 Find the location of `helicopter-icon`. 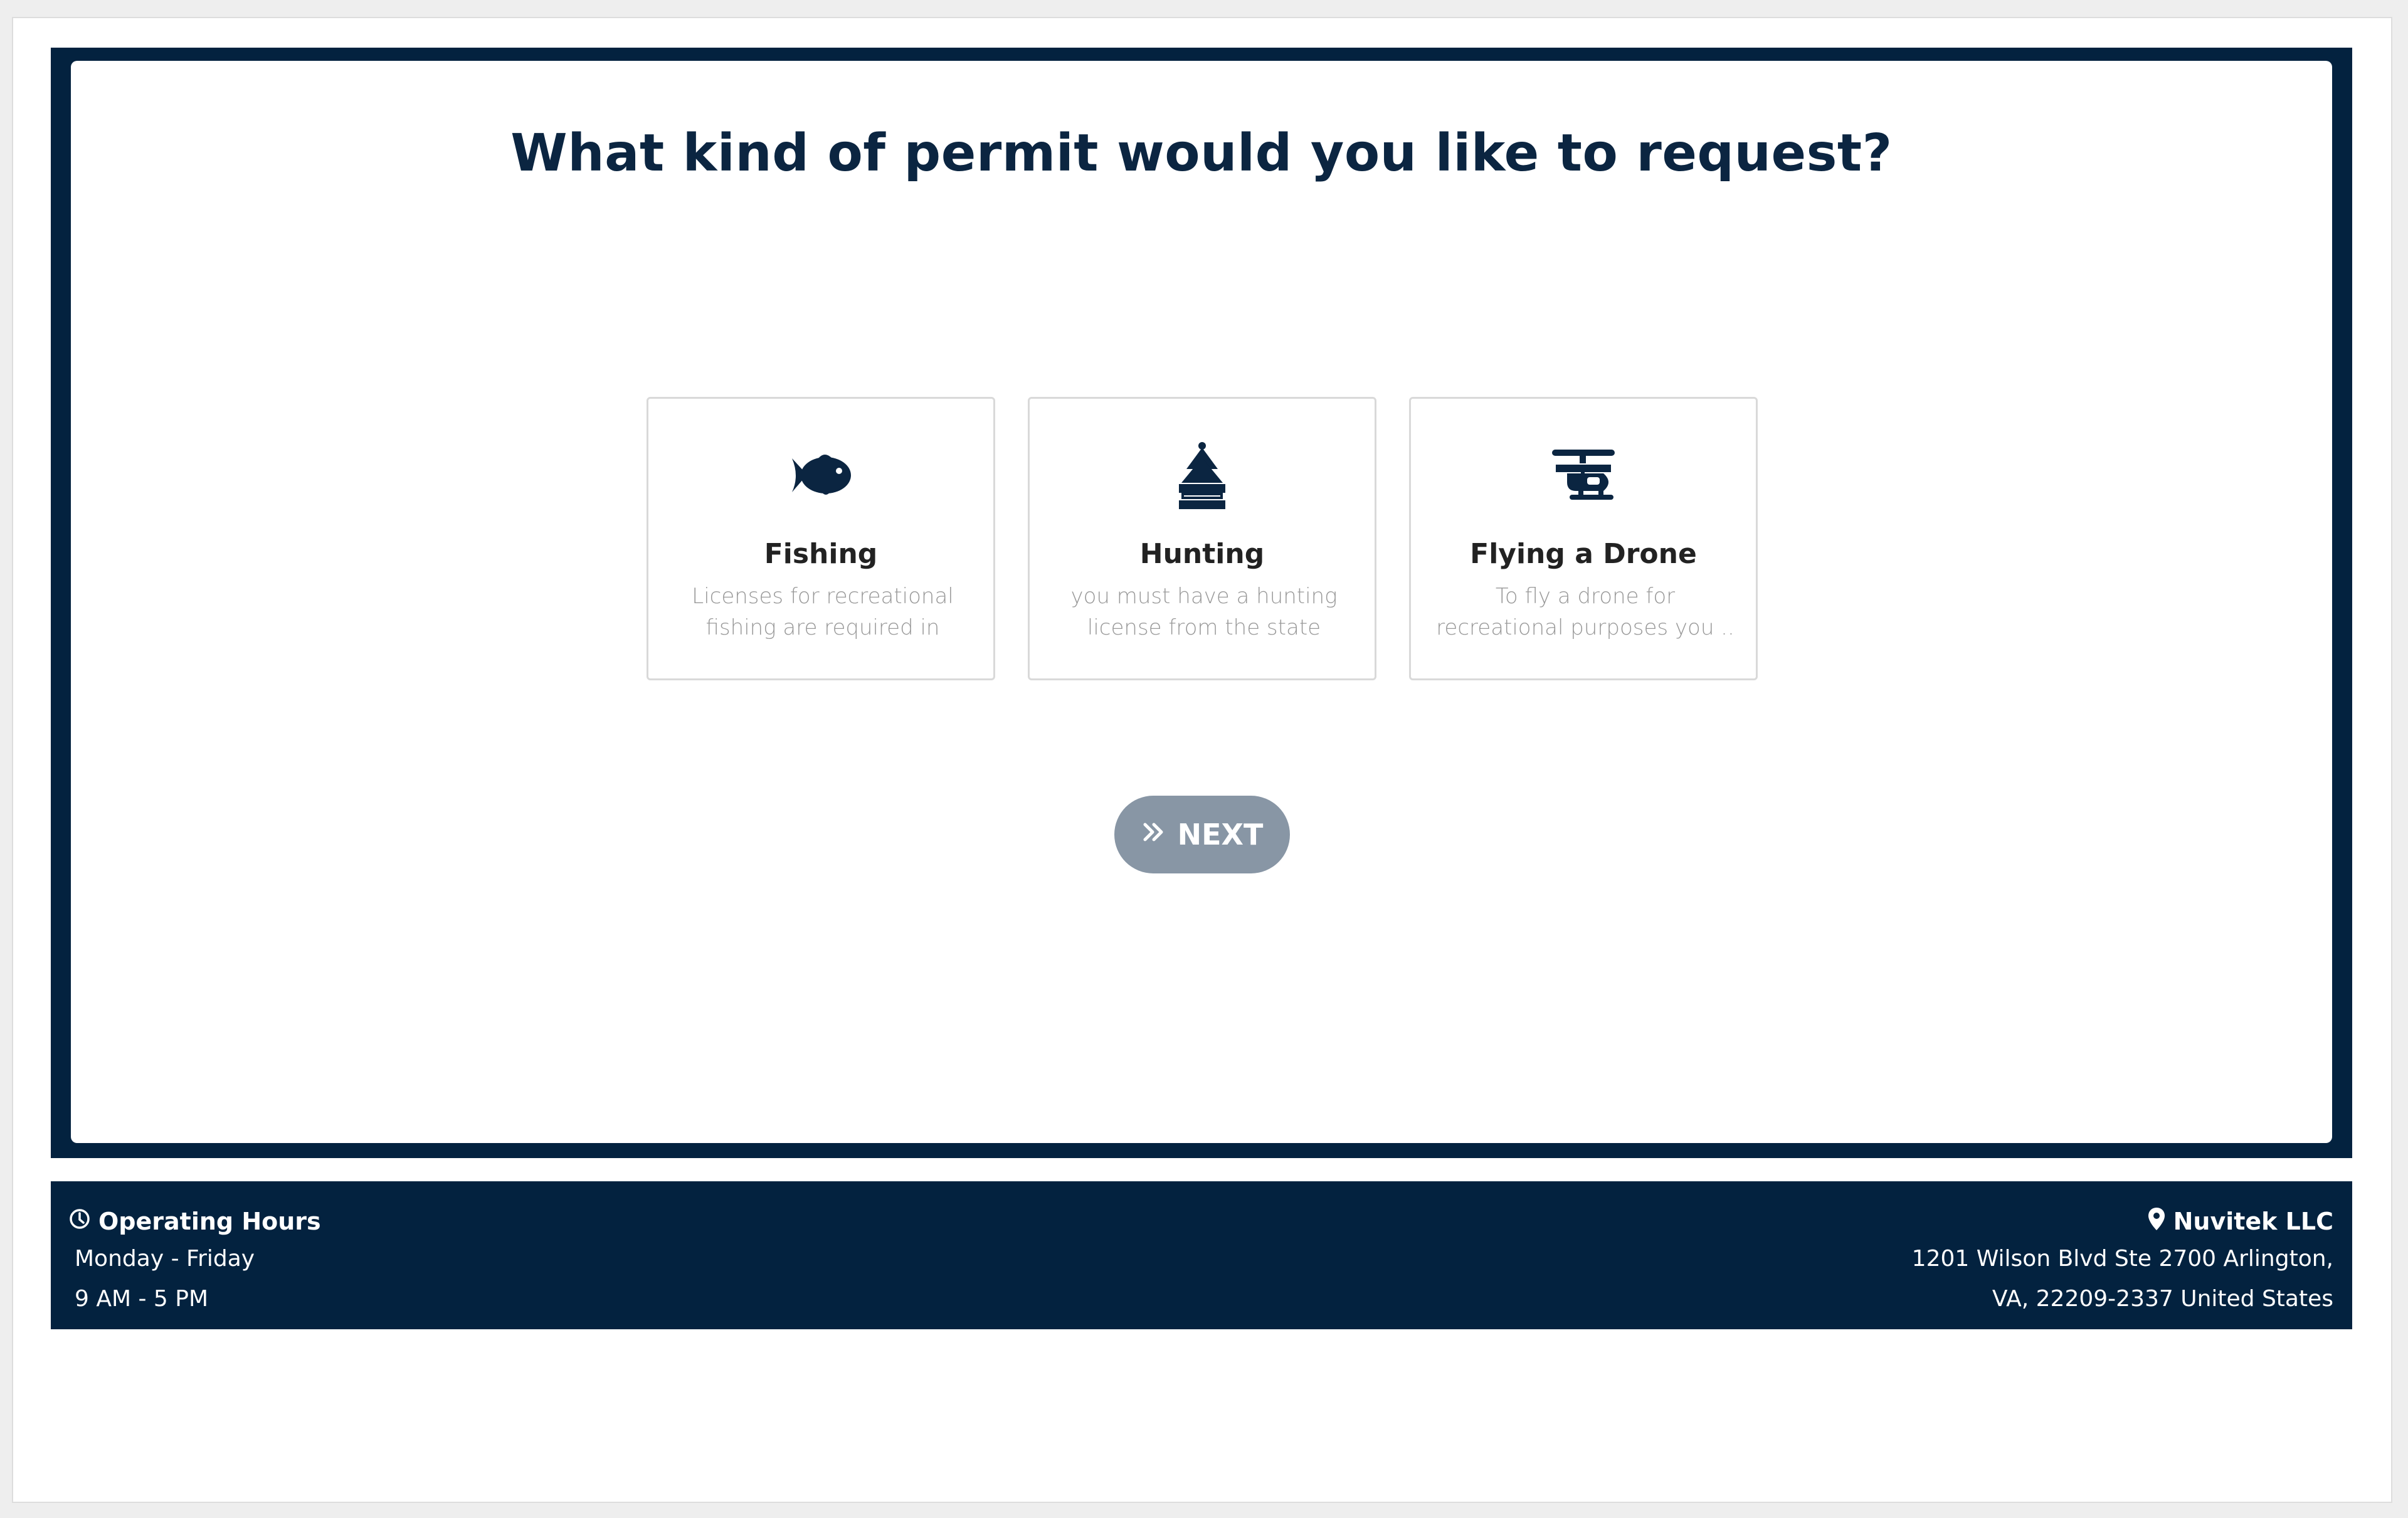

helicopter-icon is located at coordinates (1583, 476).